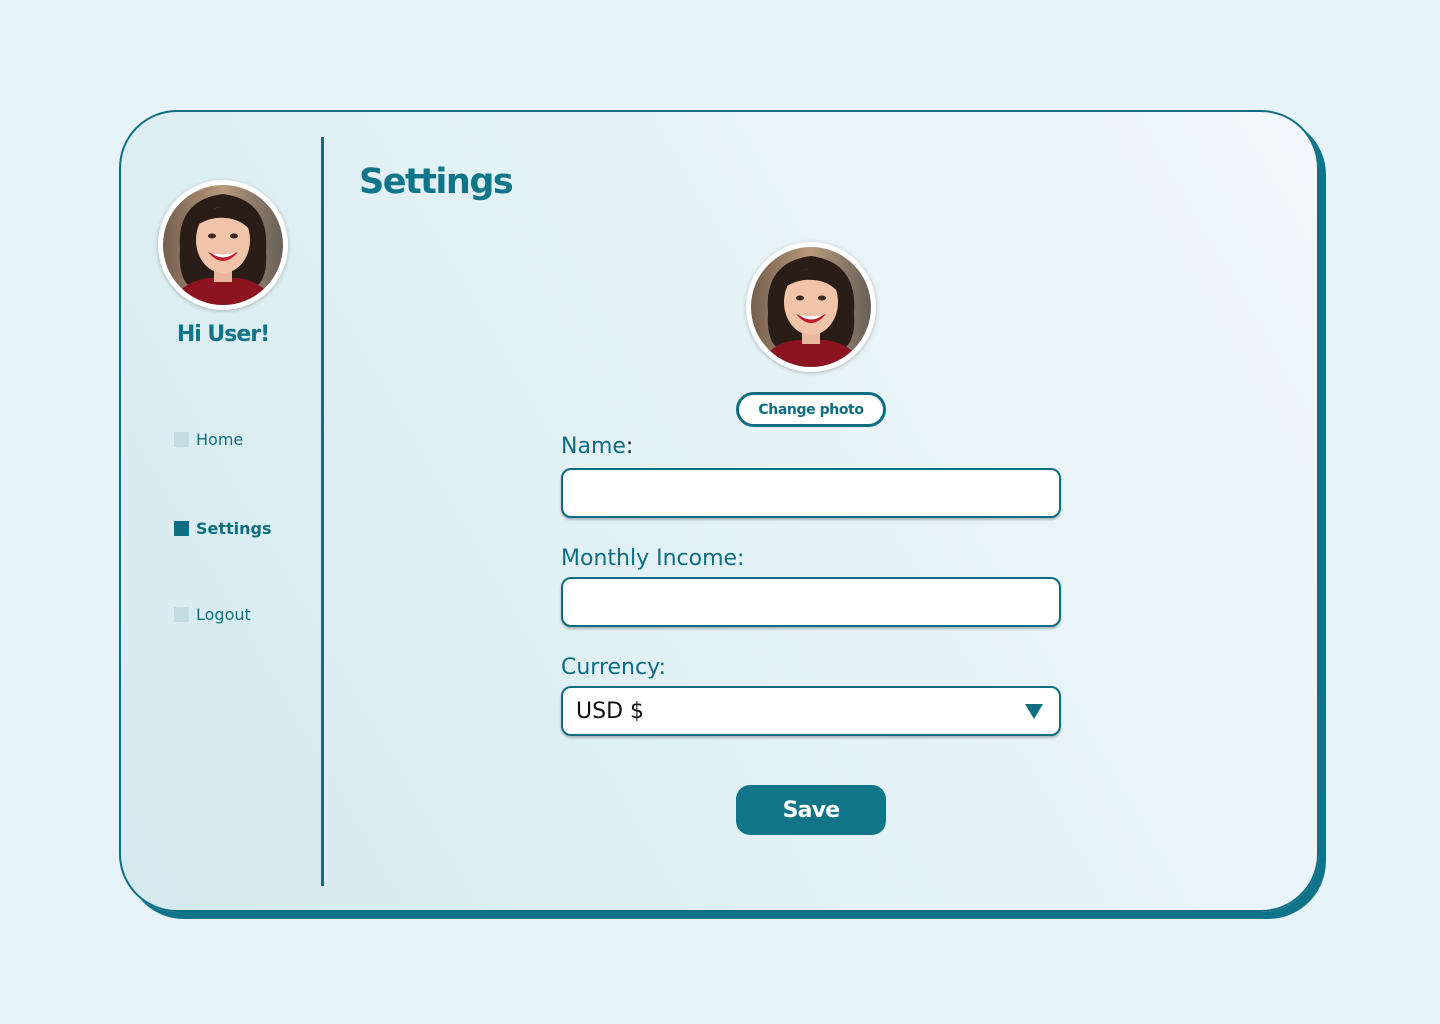 The image size is (1440, 1024). I want to click on sidebar-item-settings: Settings, so click(223, 528).